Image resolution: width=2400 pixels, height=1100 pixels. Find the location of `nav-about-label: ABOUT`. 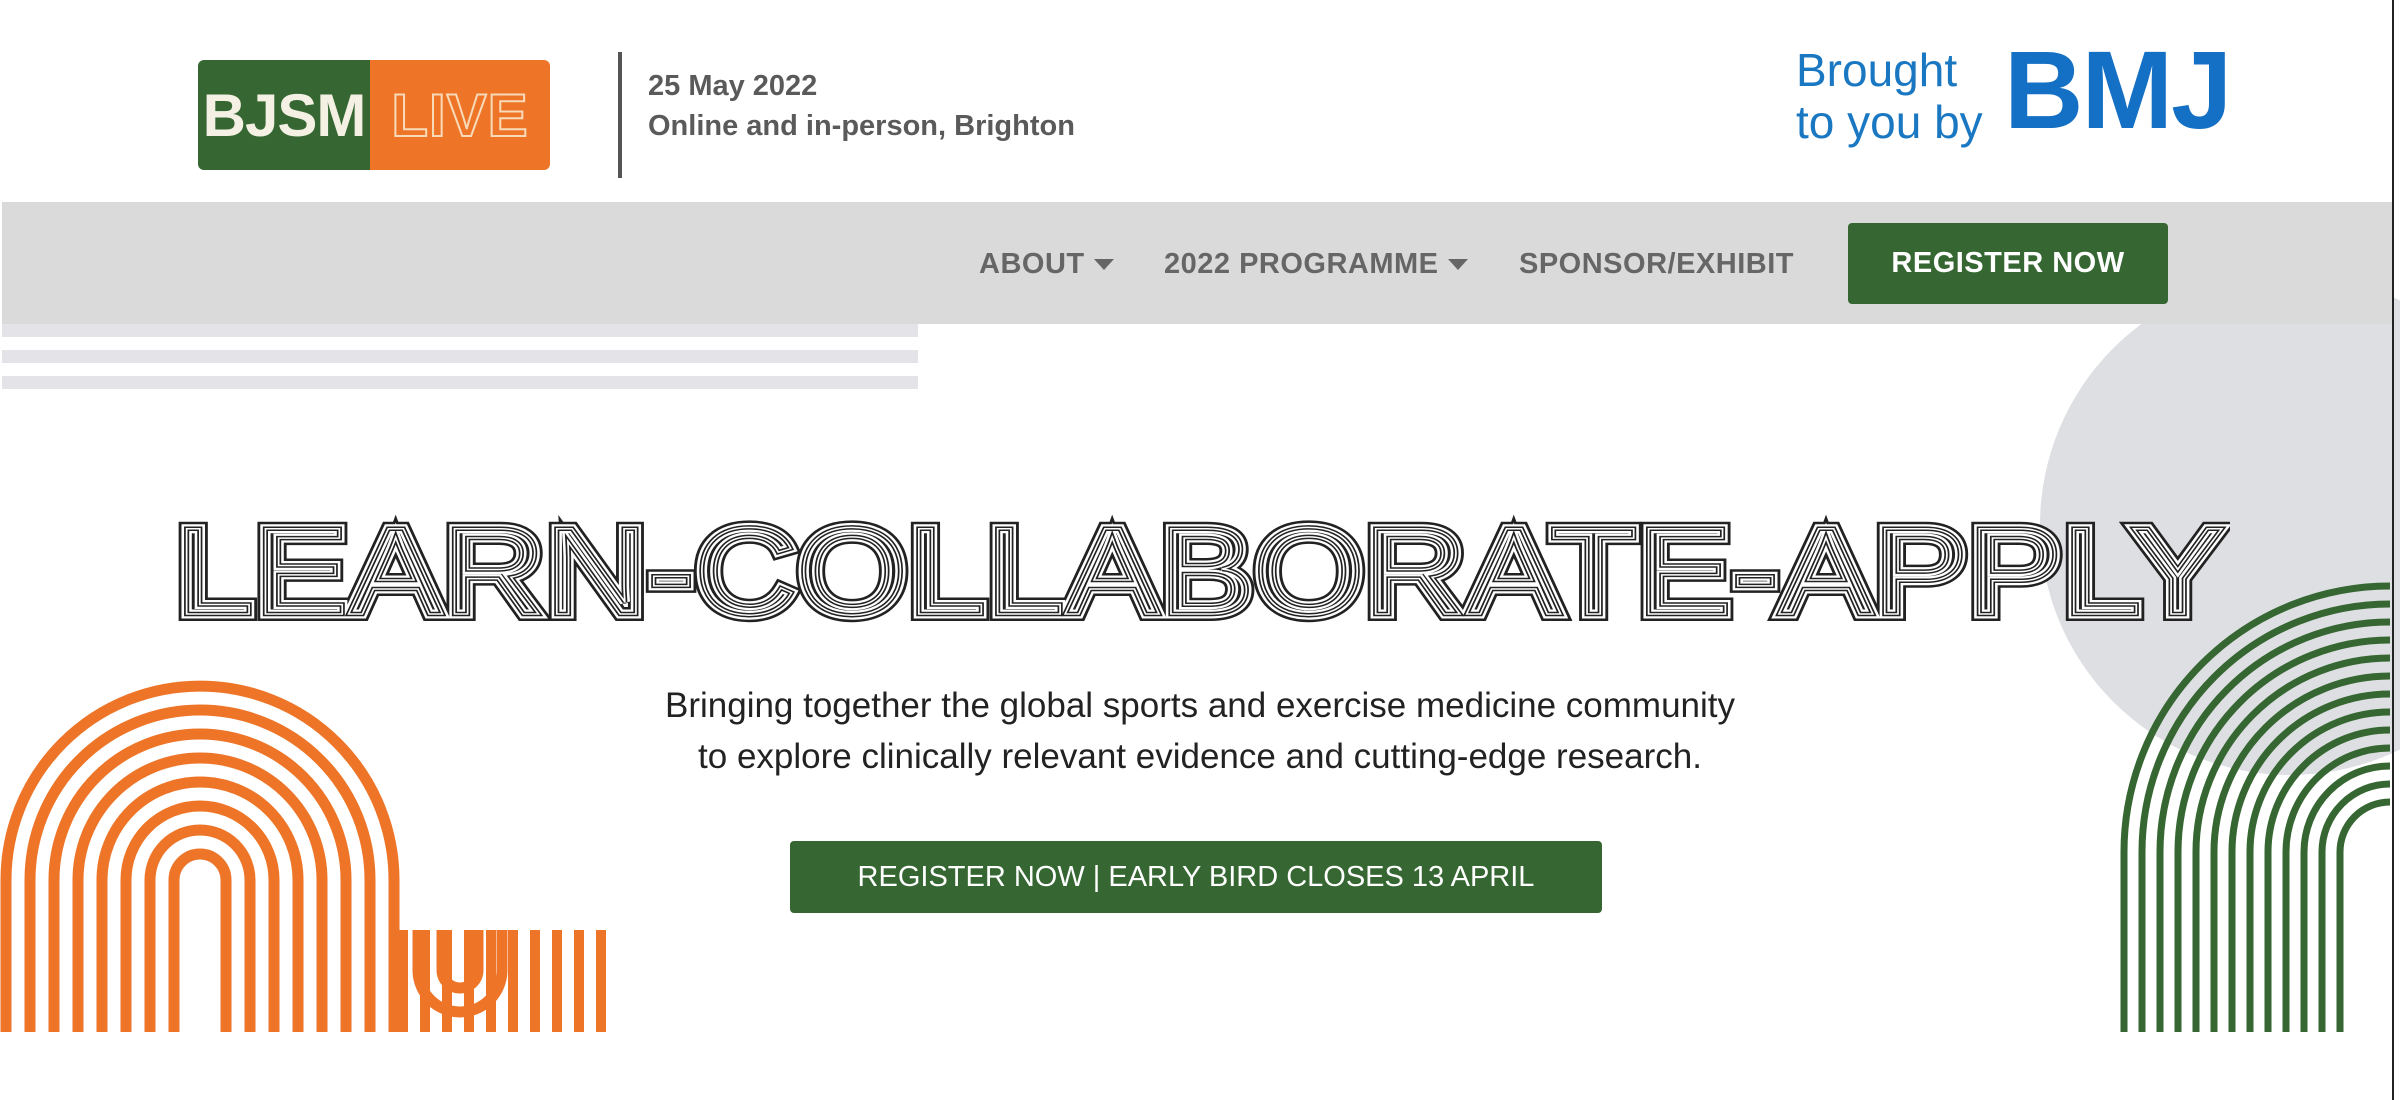

nav-about-label: ABOUT is located at coordinates (1032, 264).